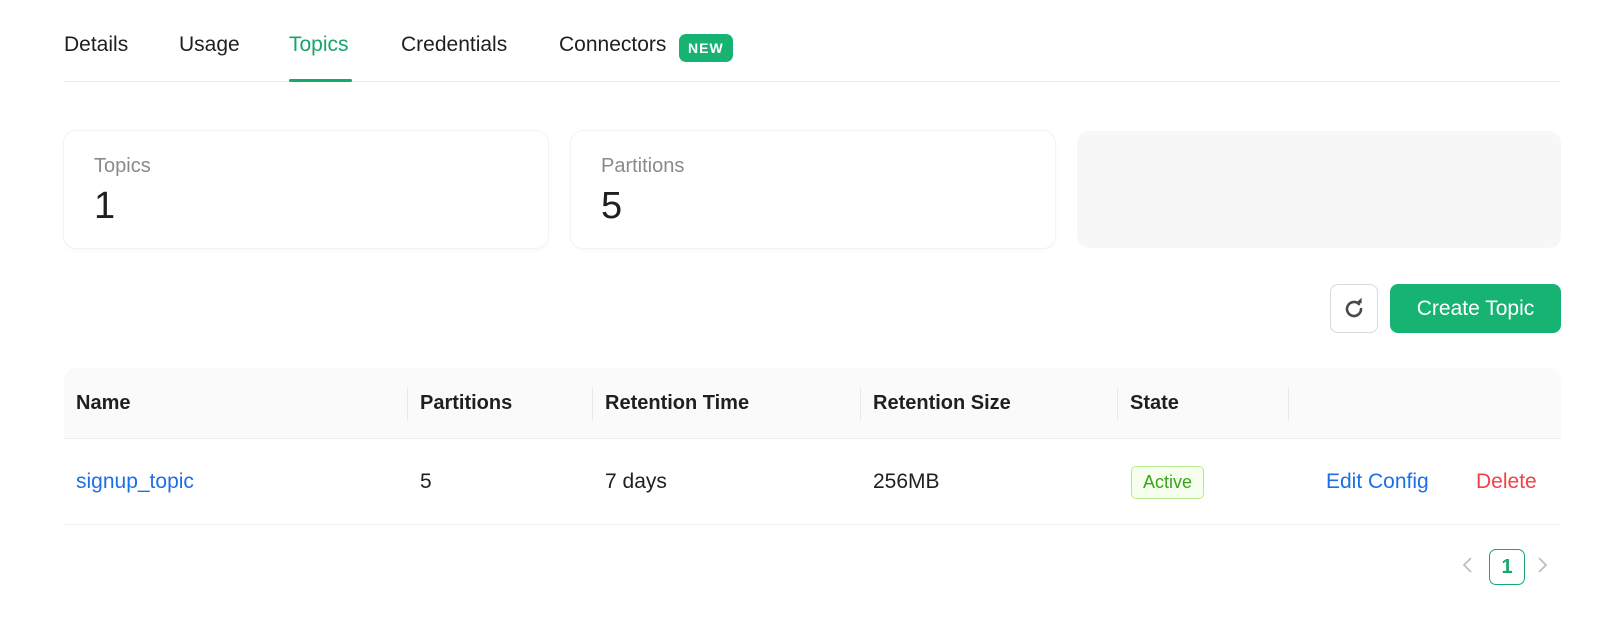 The height and width of the screenshot is (625, 1624). I want to click on chevron-right-icon, so click(1542, 568).